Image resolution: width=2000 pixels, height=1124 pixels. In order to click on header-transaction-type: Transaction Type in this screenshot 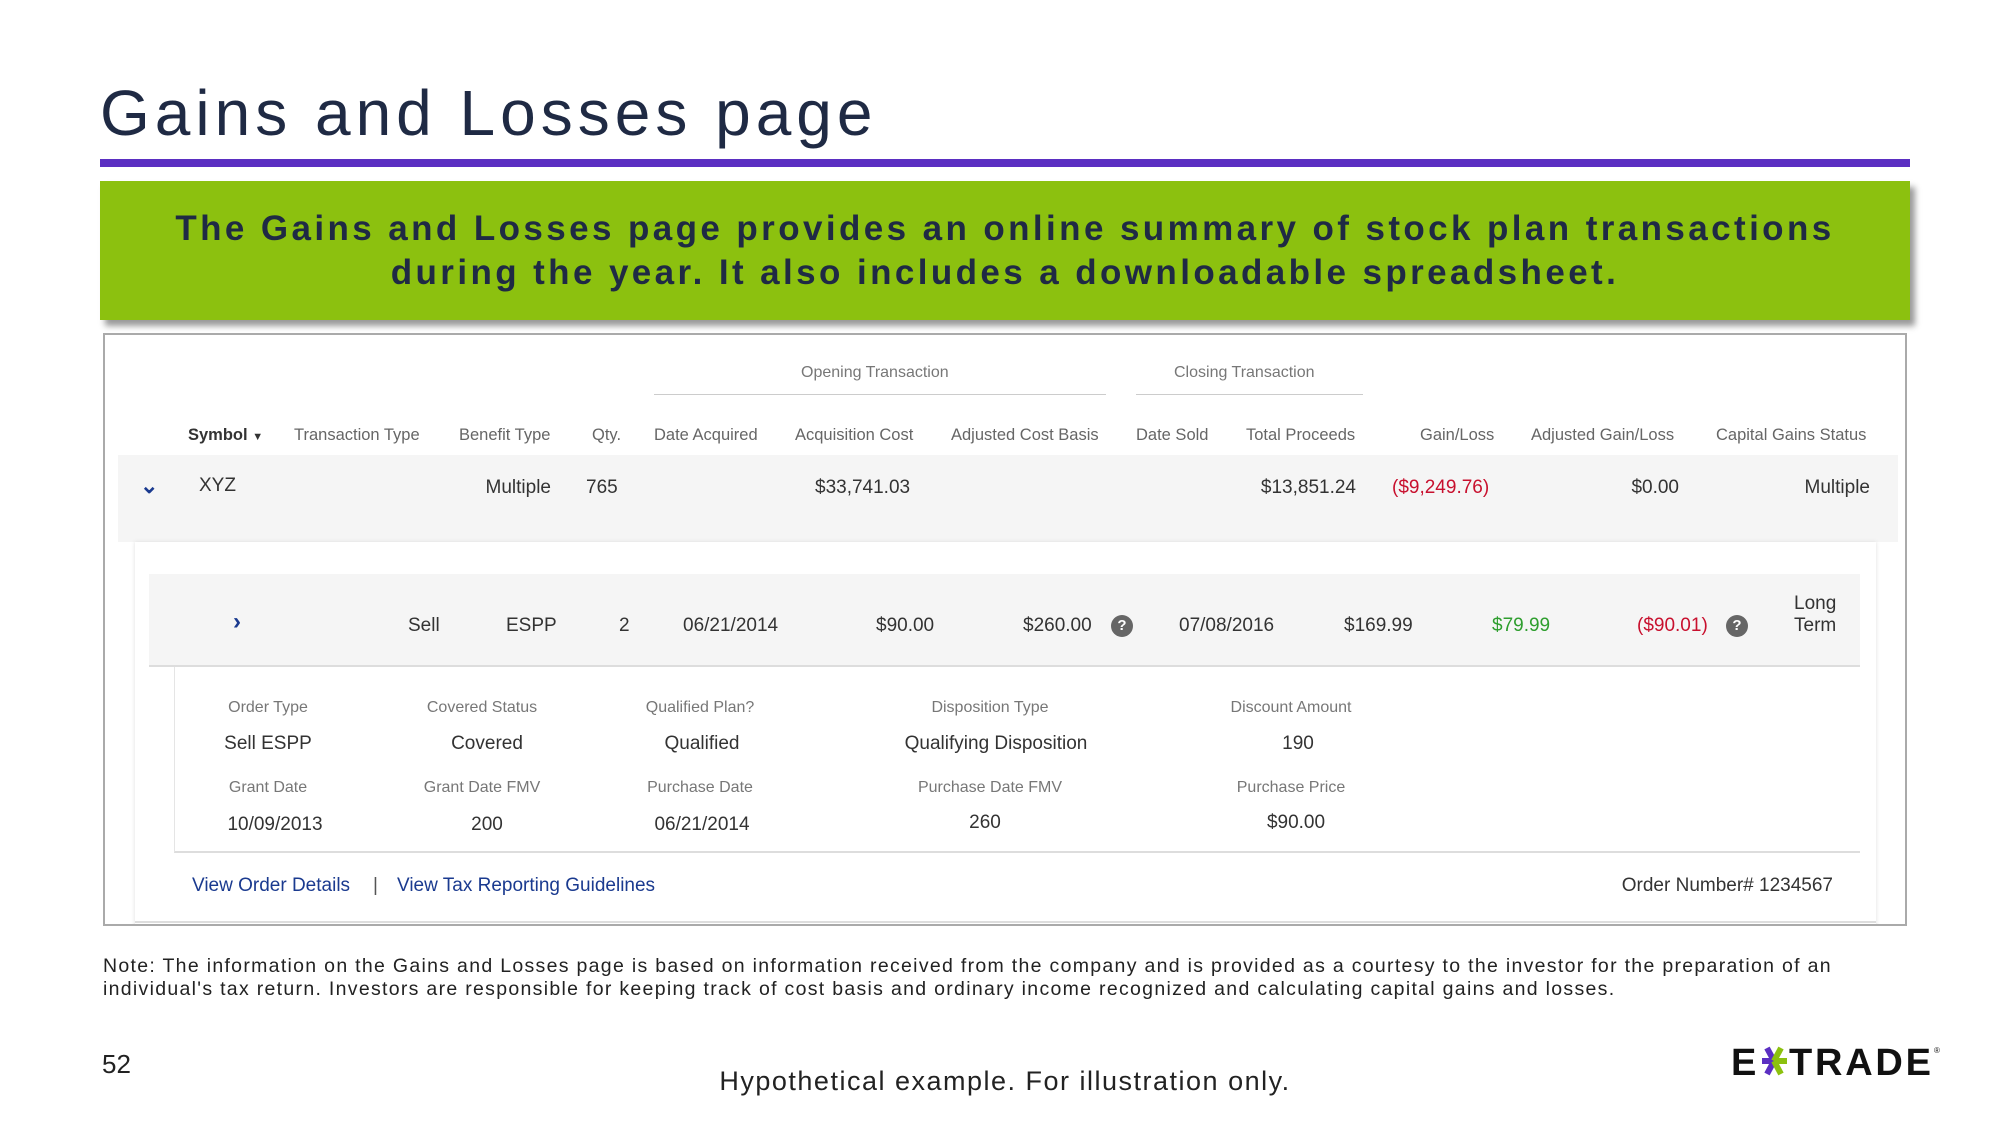, I will do `click(357, 435)`.